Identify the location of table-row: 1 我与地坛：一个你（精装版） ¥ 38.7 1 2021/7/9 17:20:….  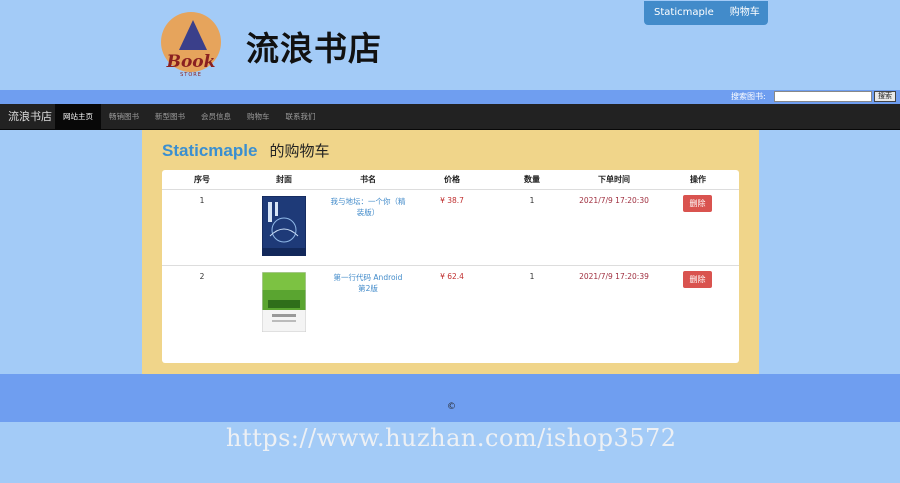
(450, 228).